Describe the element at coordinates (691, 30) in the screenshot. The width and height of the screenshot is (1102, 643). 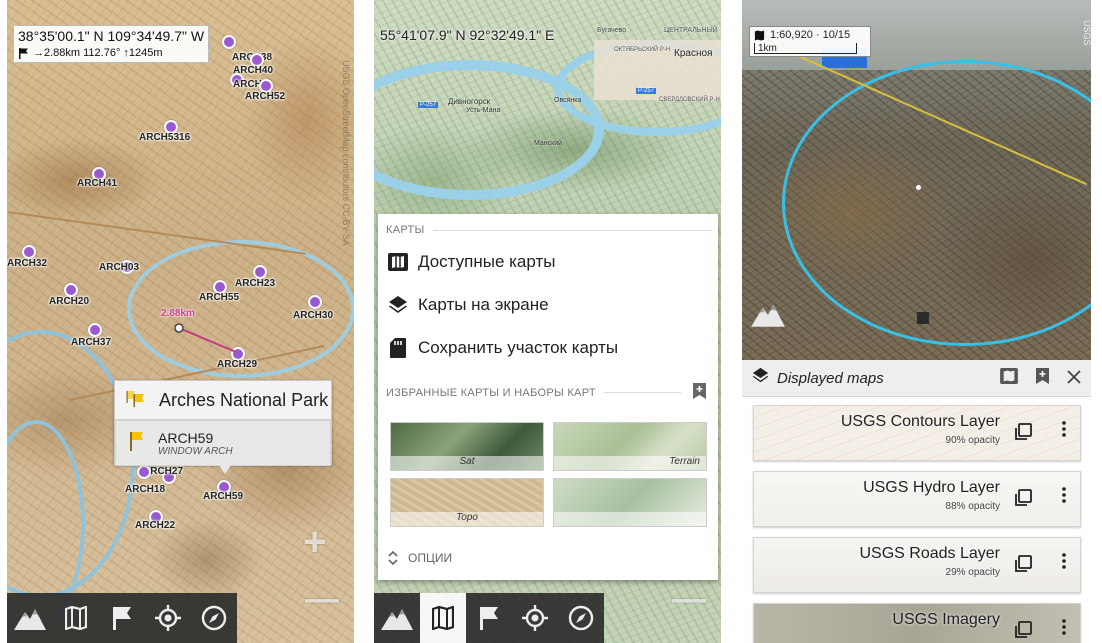
I see `map-place-label: ЦЕНТРАЛЬНЫЙ` at that location.